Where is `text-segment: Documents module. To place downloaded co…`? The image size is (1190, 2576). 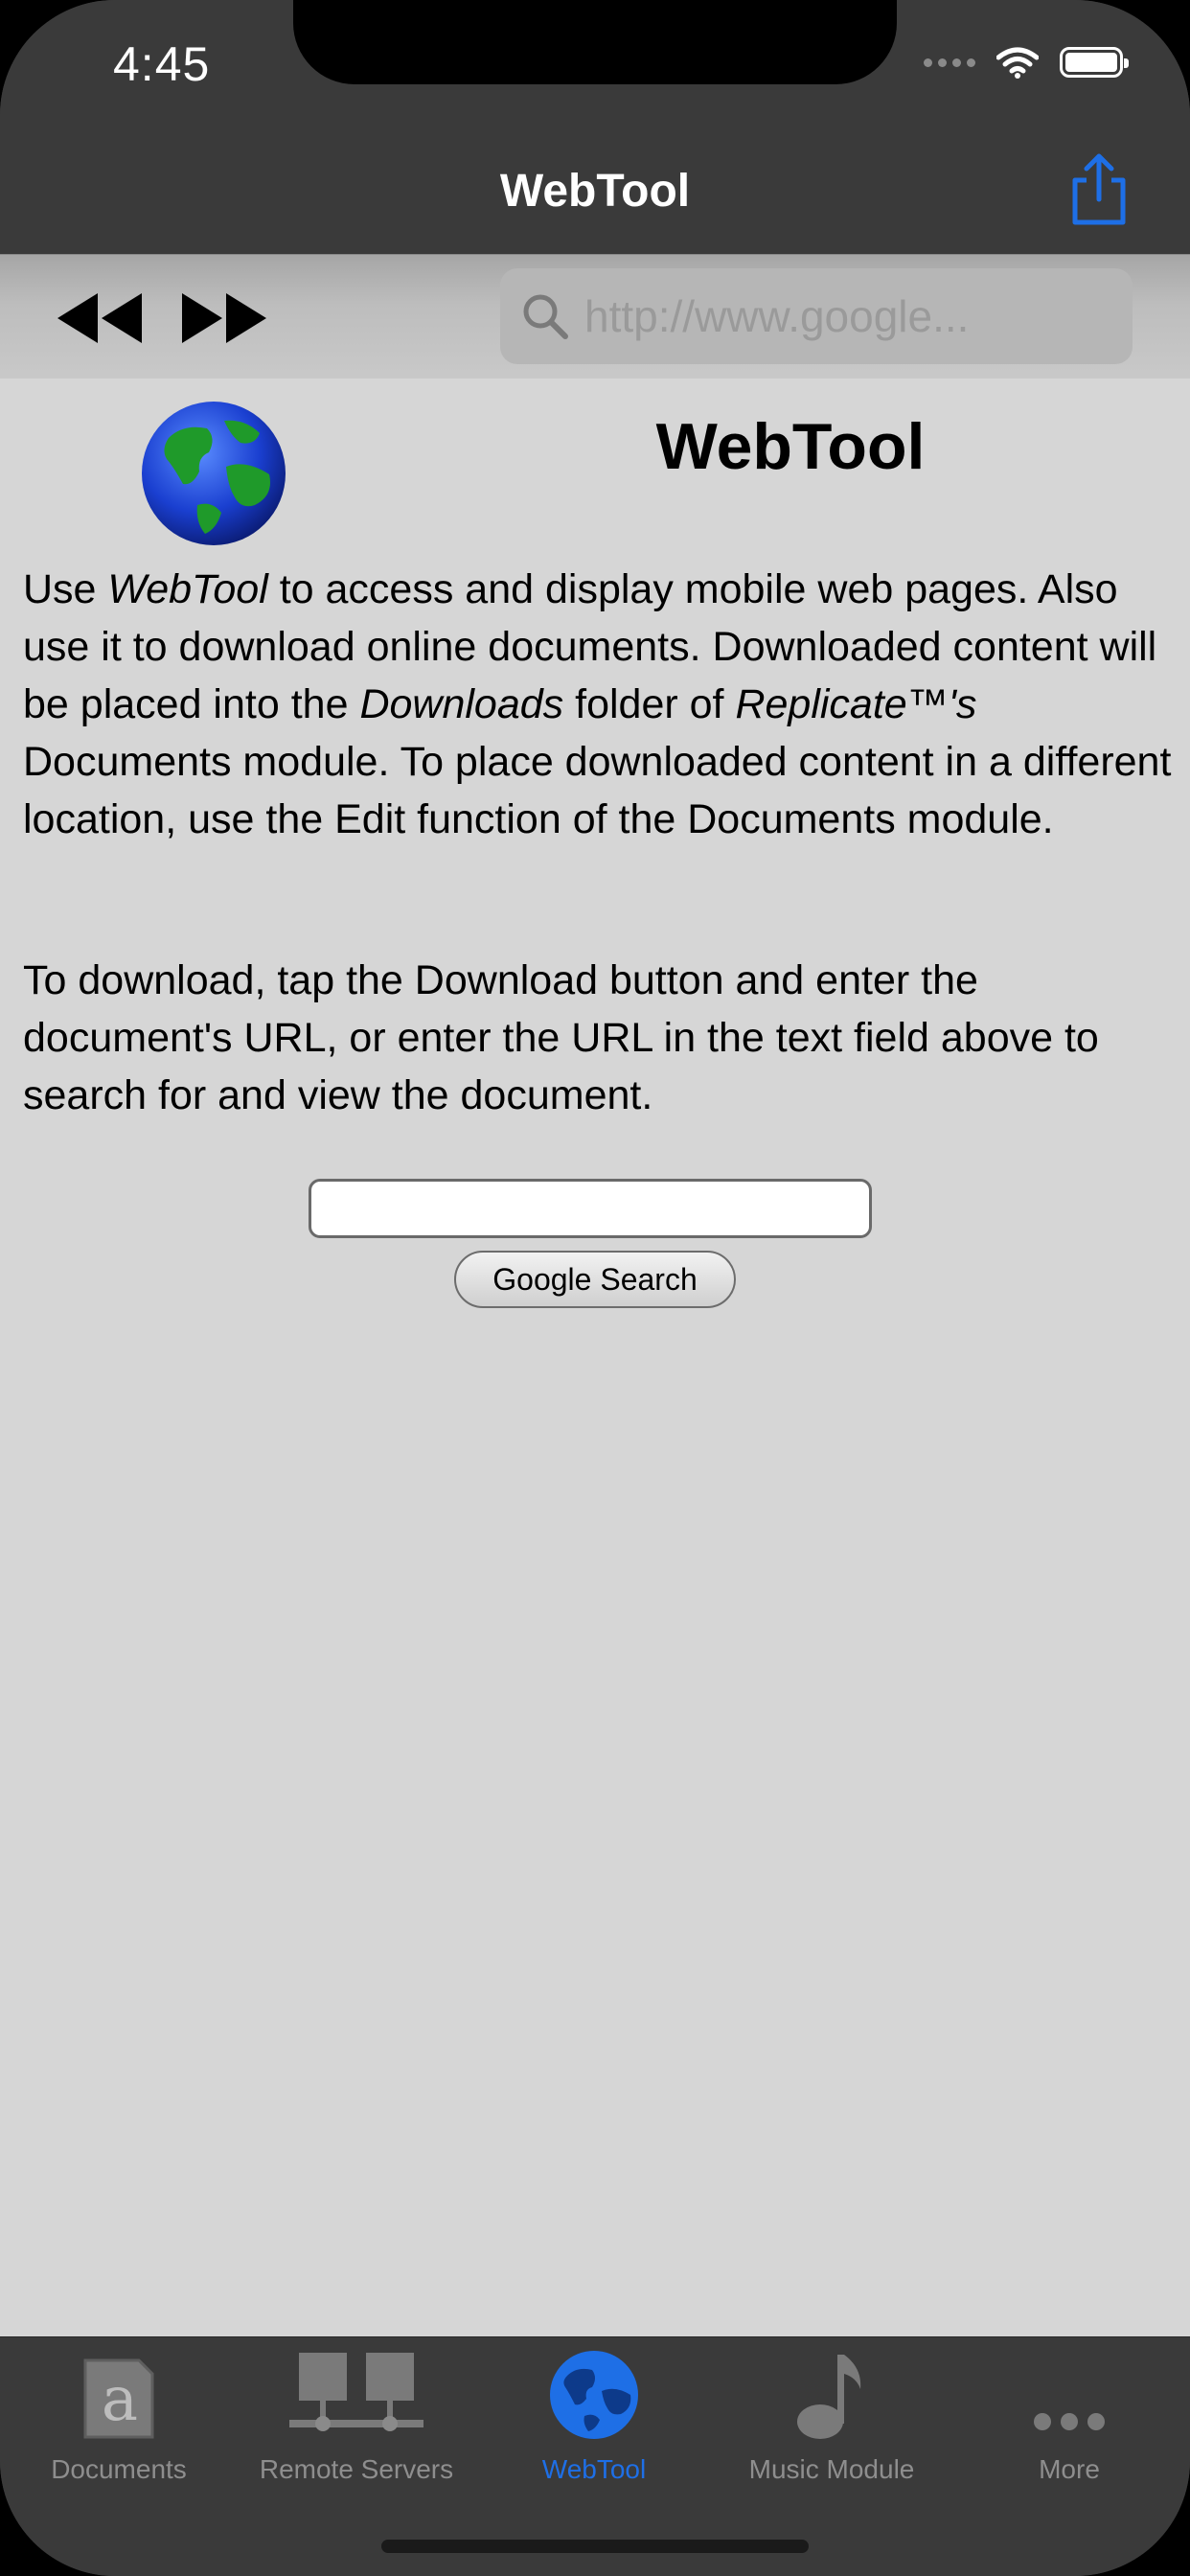
text-segment: Documents module. To place downloaded co… is located at coordinates (598, 790).